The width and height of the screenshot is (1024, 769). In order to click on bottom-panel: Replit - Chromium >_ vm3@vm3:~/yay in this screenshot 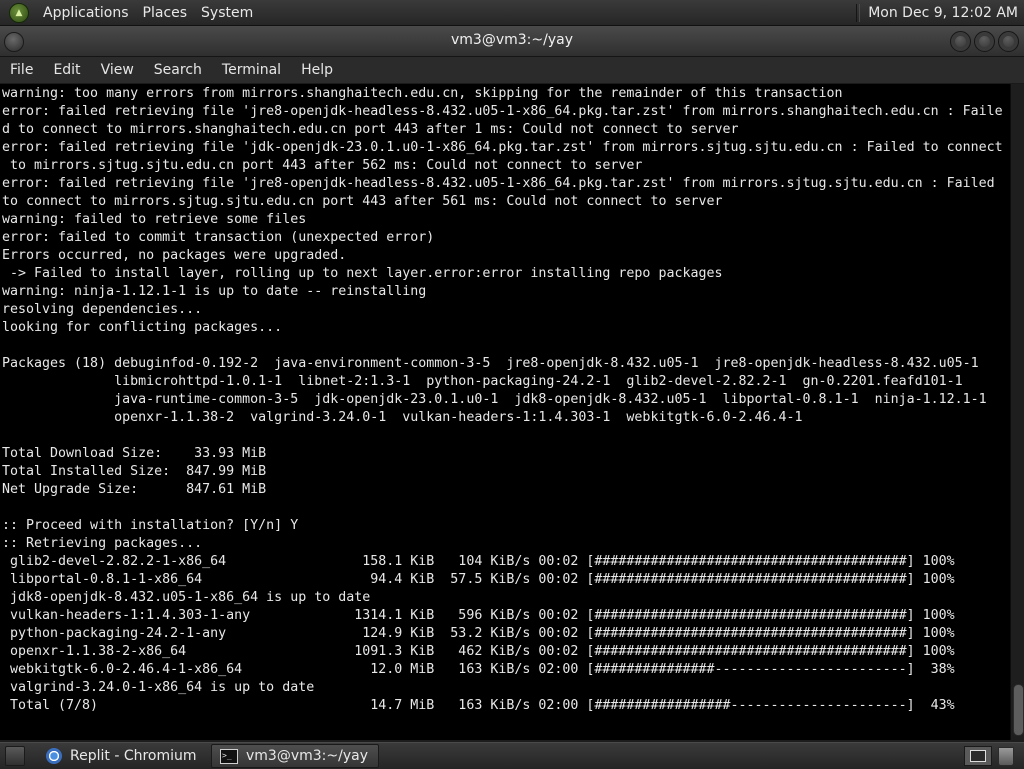, I will do `click(512, 755)`.